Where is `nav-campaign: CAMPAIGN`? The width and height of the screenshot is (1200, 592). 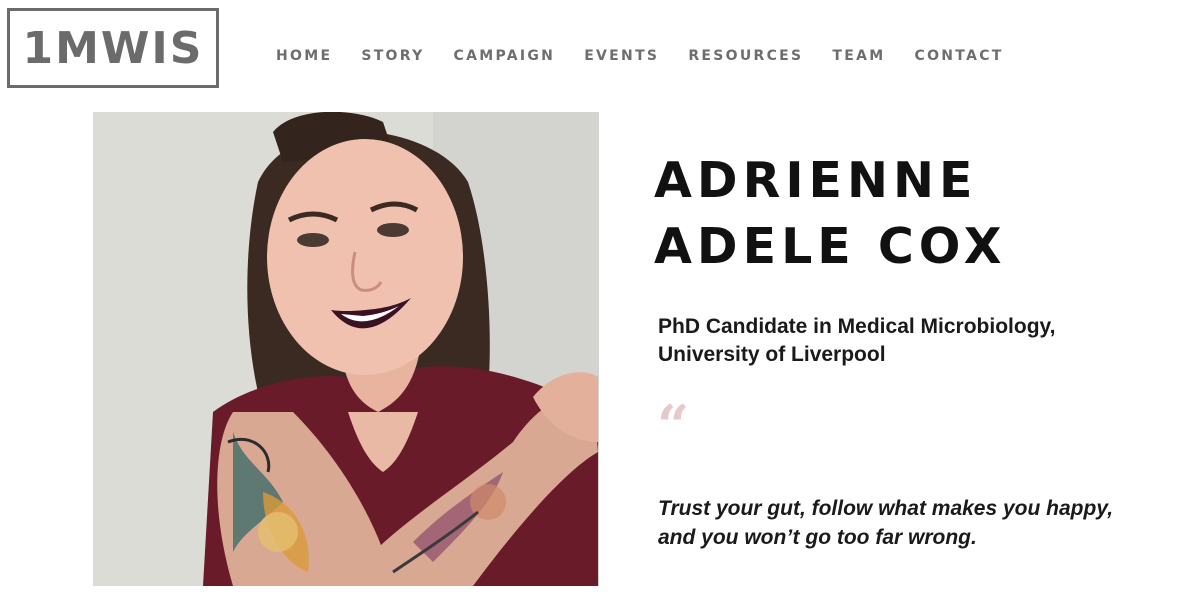 nav-campaign: CAMPAIGN is located at coordinates (505, 56).